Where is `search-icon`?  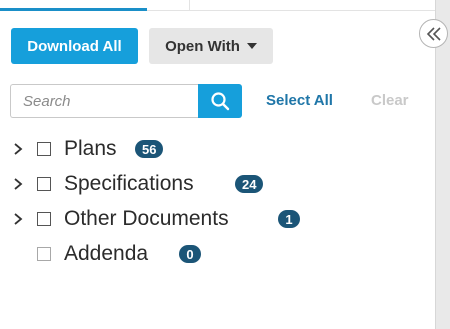 search-icon is located at coordinates (220, 101).